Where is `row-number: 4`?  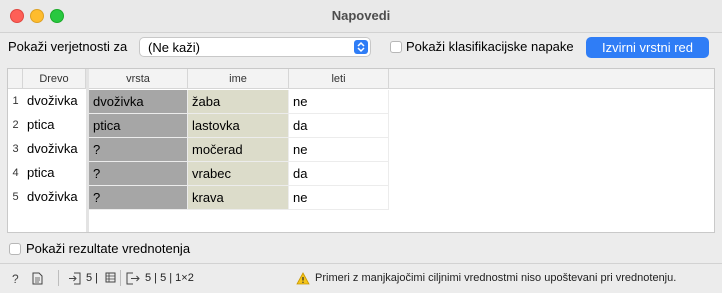 row-number: 4 is located at coordinates (15, 173).